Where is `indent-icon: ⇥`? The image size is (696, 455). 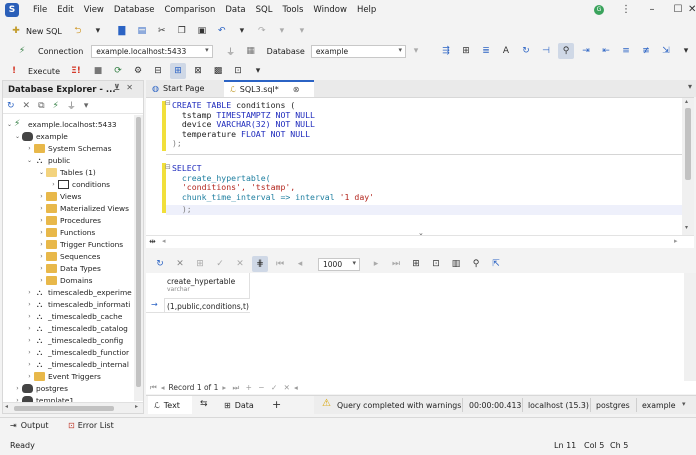
indent-icon: ⇥ is located at coordinates (586, 51).